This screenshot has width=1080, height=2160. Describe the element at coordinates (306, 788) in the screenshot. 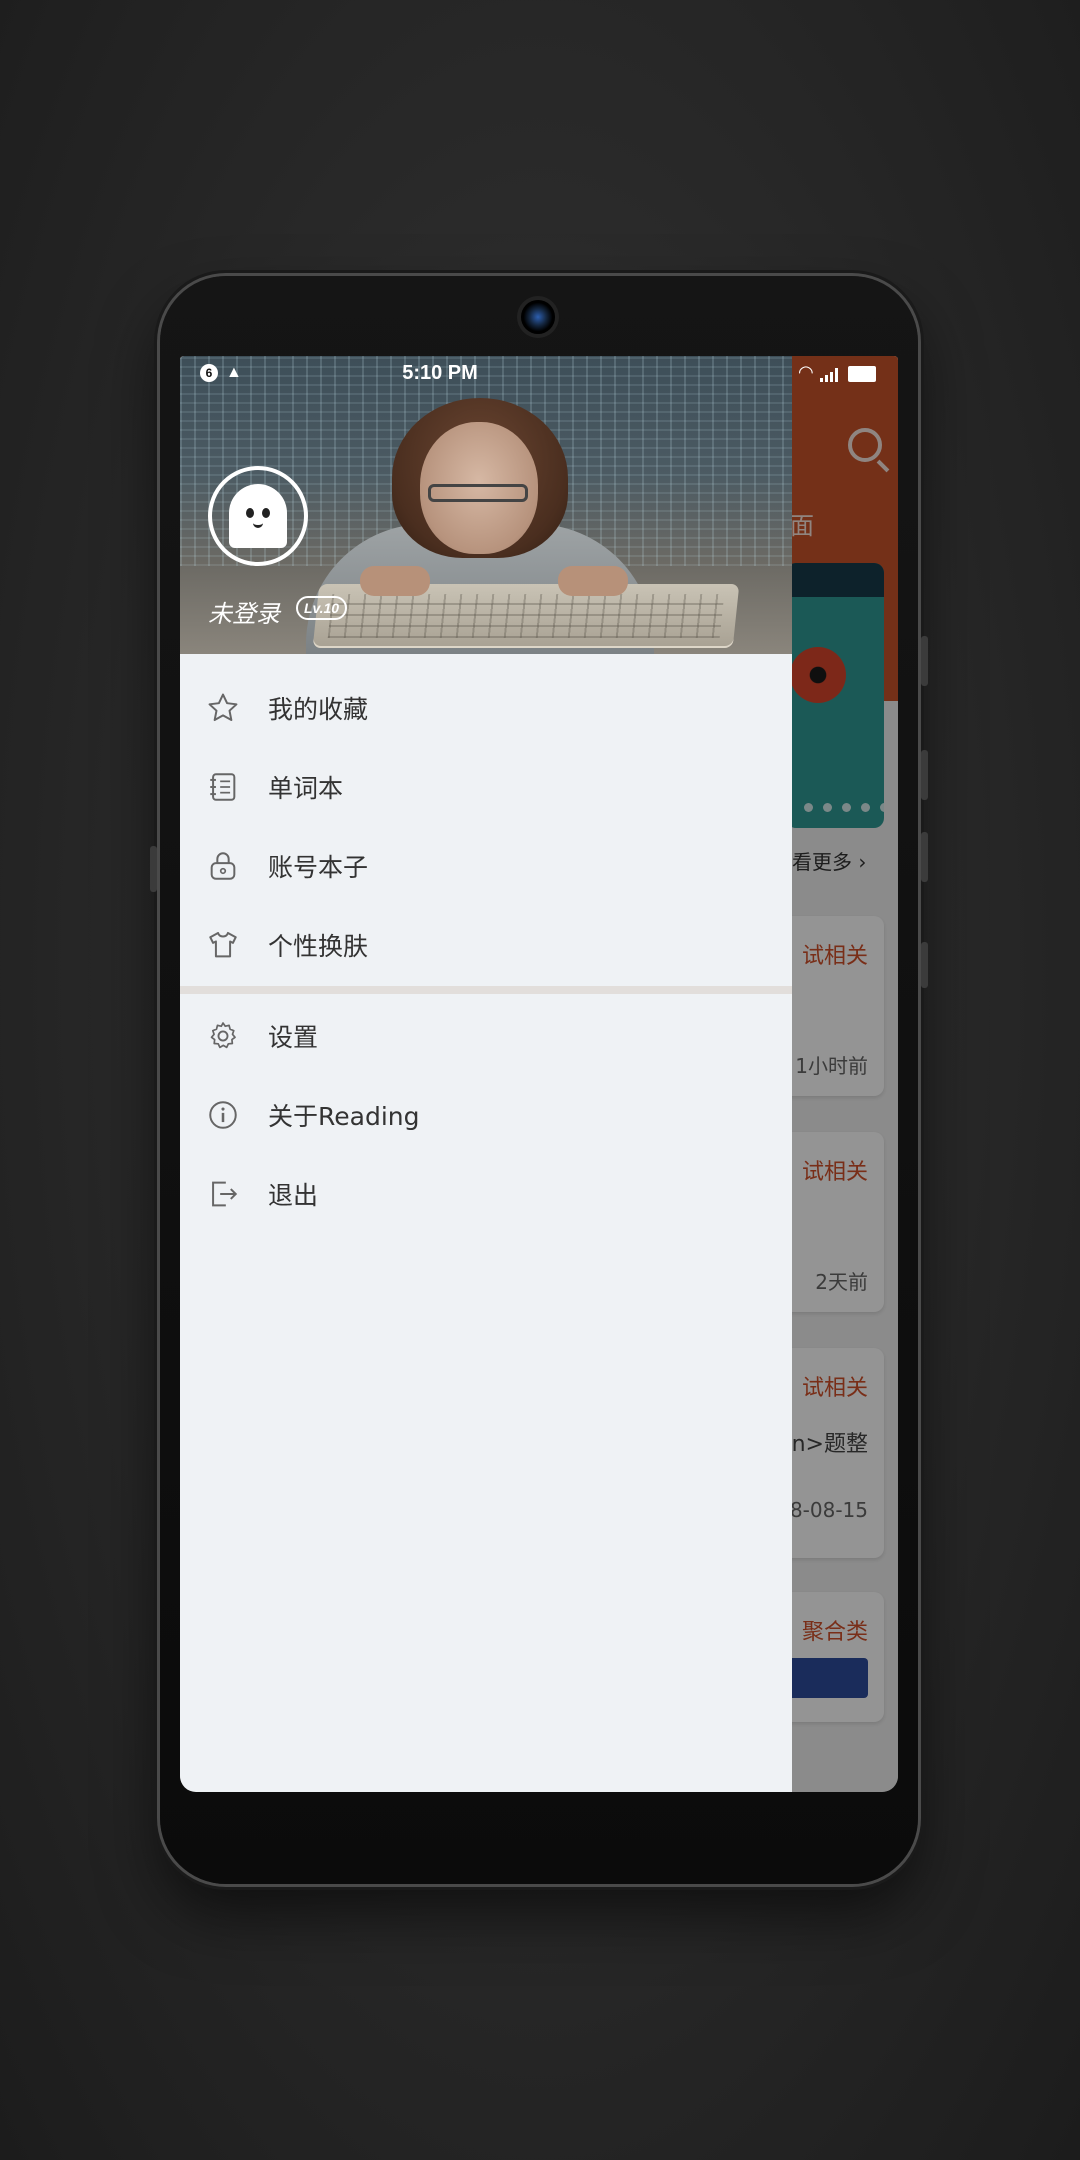

I see `menu-item-label: 单词本` at that location.